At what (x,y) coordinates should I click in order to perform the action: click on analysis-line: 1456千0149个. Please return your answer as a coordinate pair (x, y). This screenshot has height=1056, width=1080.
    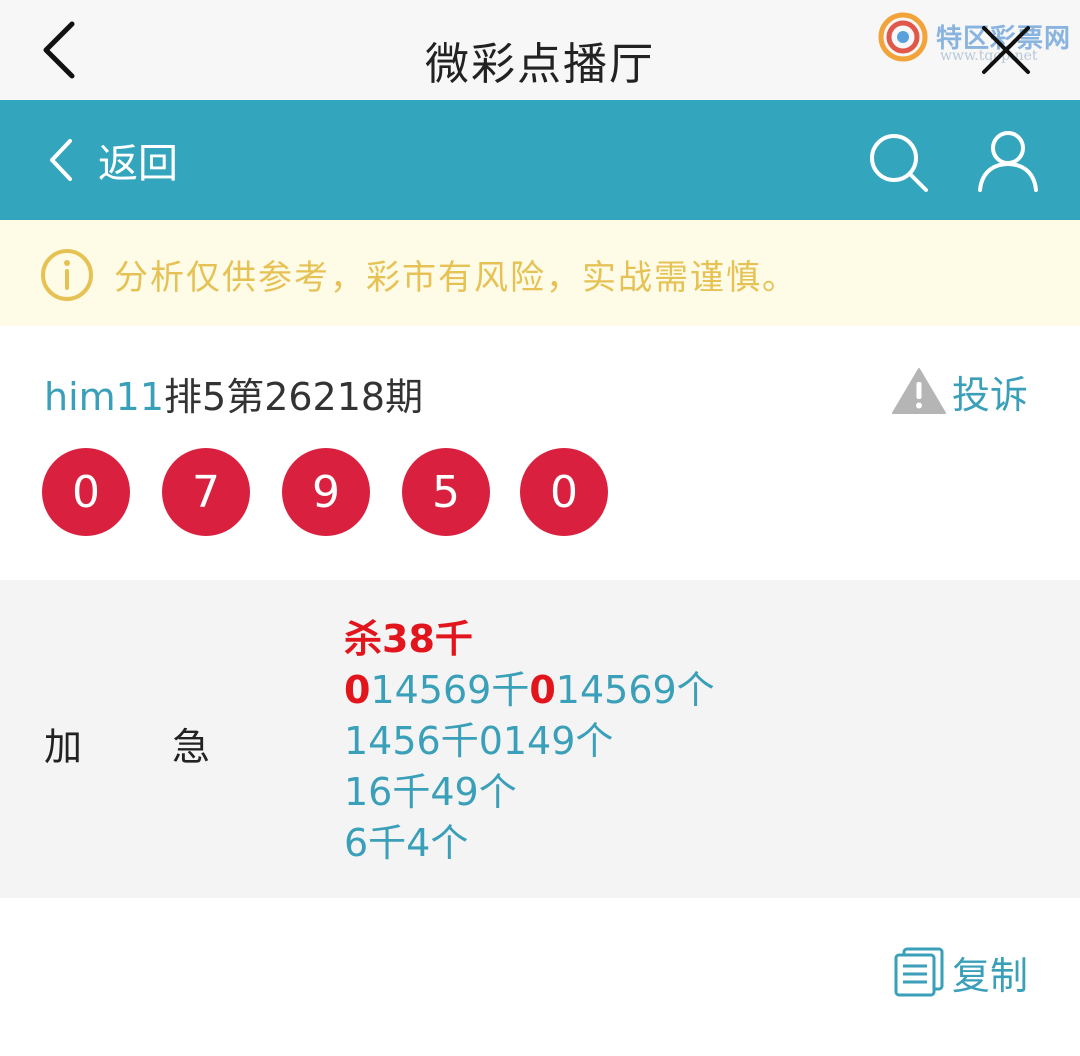
    Looking at the image, I should click on (479, 741).